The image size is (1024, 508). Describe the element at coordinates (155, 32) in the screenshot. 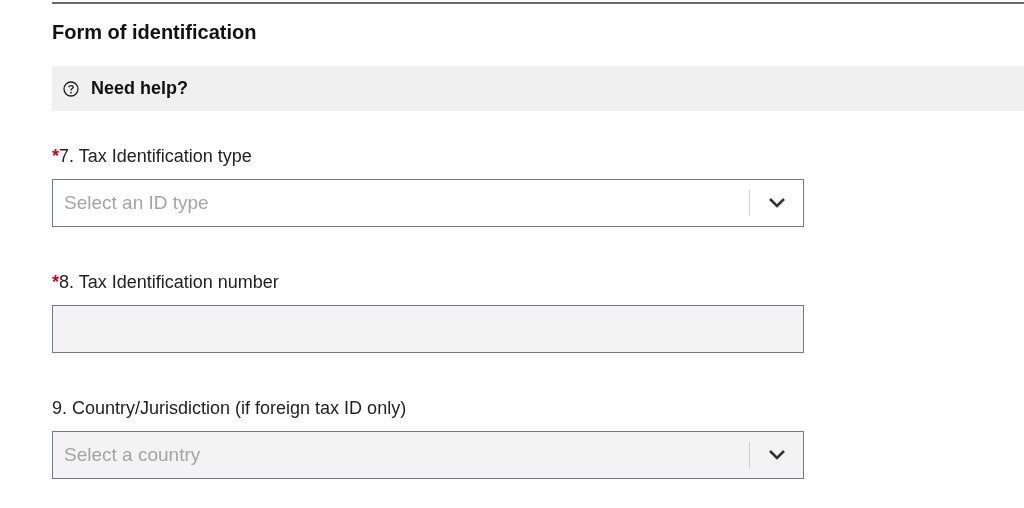

I see `section-title: Form of identification` at that location.